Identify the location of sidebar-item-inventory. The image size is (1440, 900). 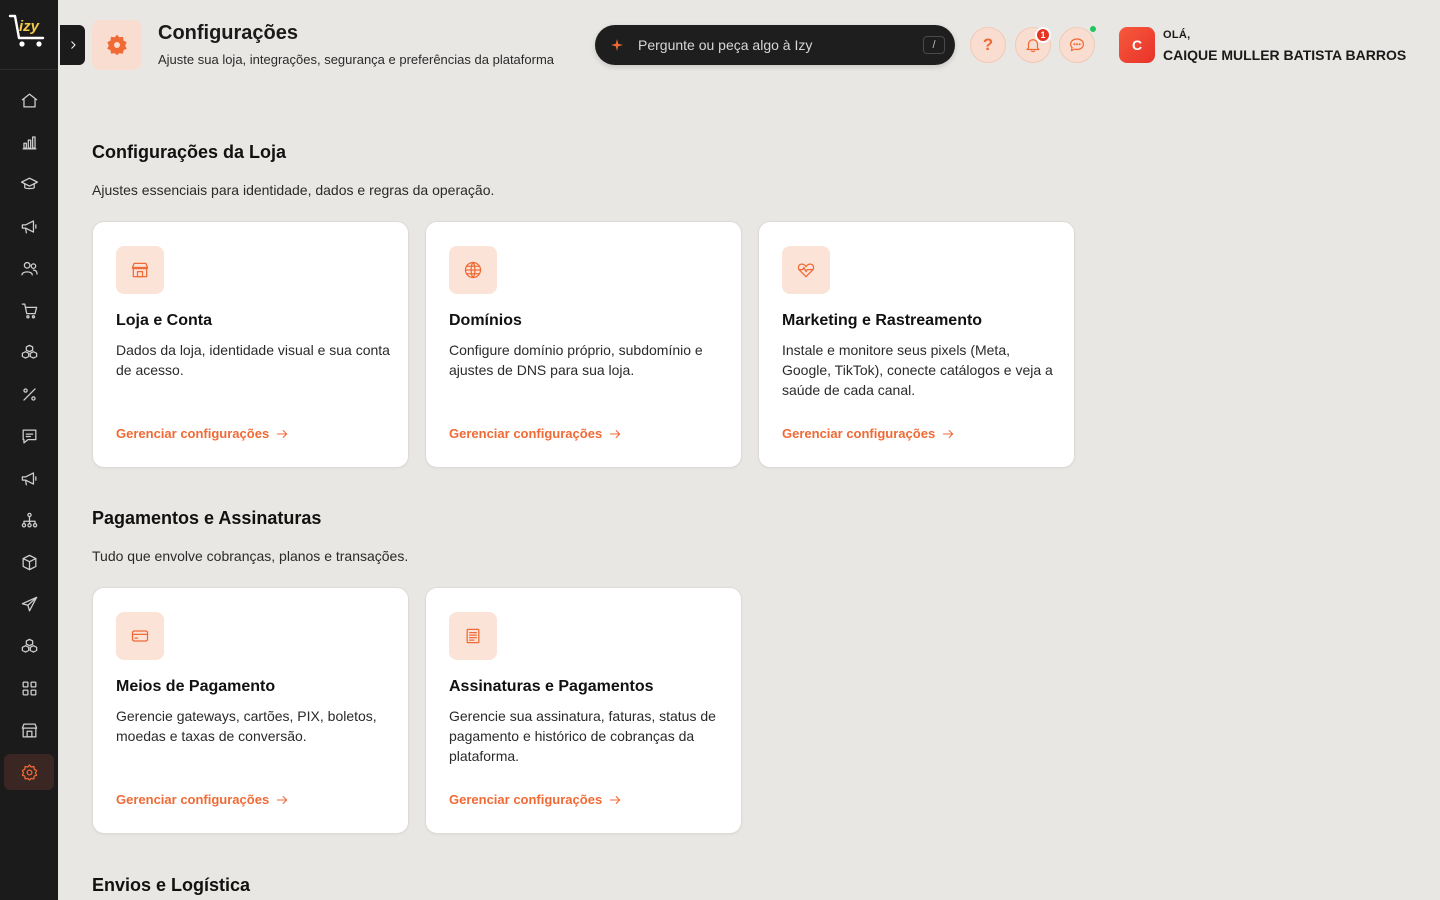
(29, 562).